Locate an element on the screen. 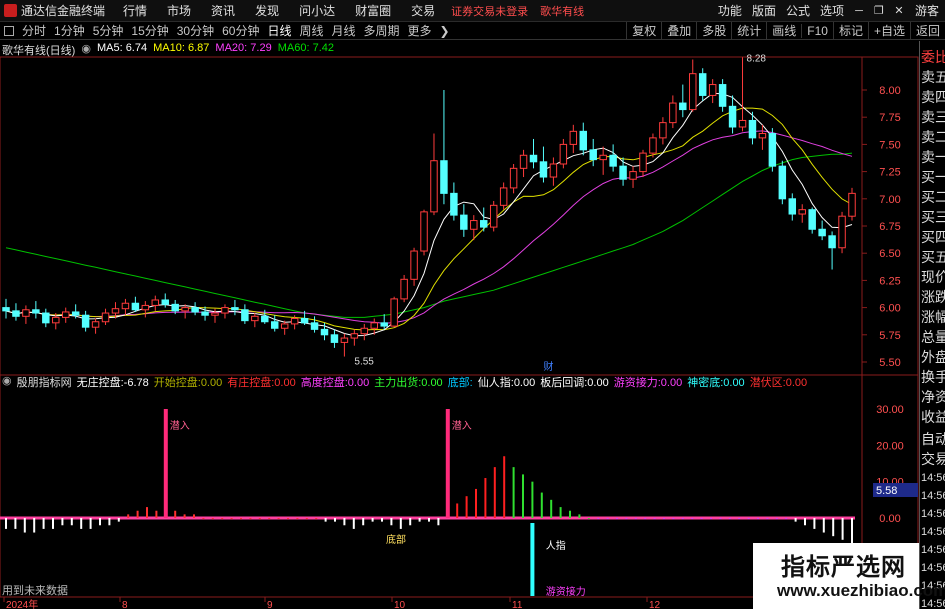  indicator-tick-label: 30.00 is located at coordinates (890, 410).